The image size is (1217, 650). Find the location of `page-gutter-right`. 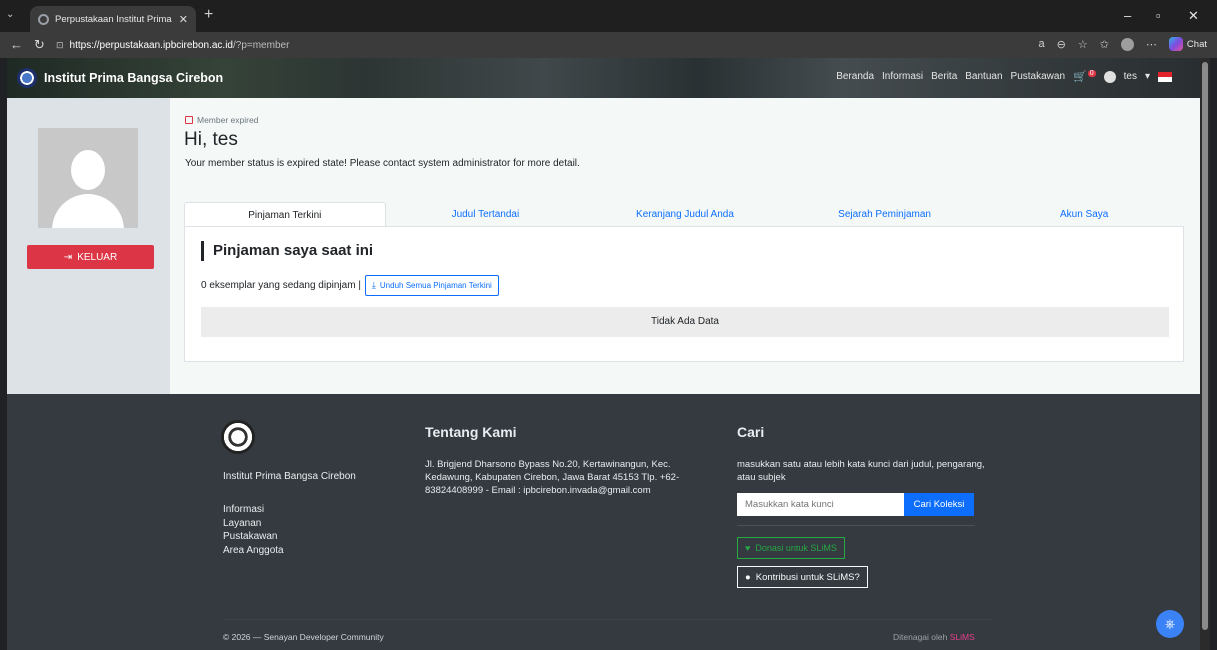

page-gutter-right is located at coordinates (1213, 354).